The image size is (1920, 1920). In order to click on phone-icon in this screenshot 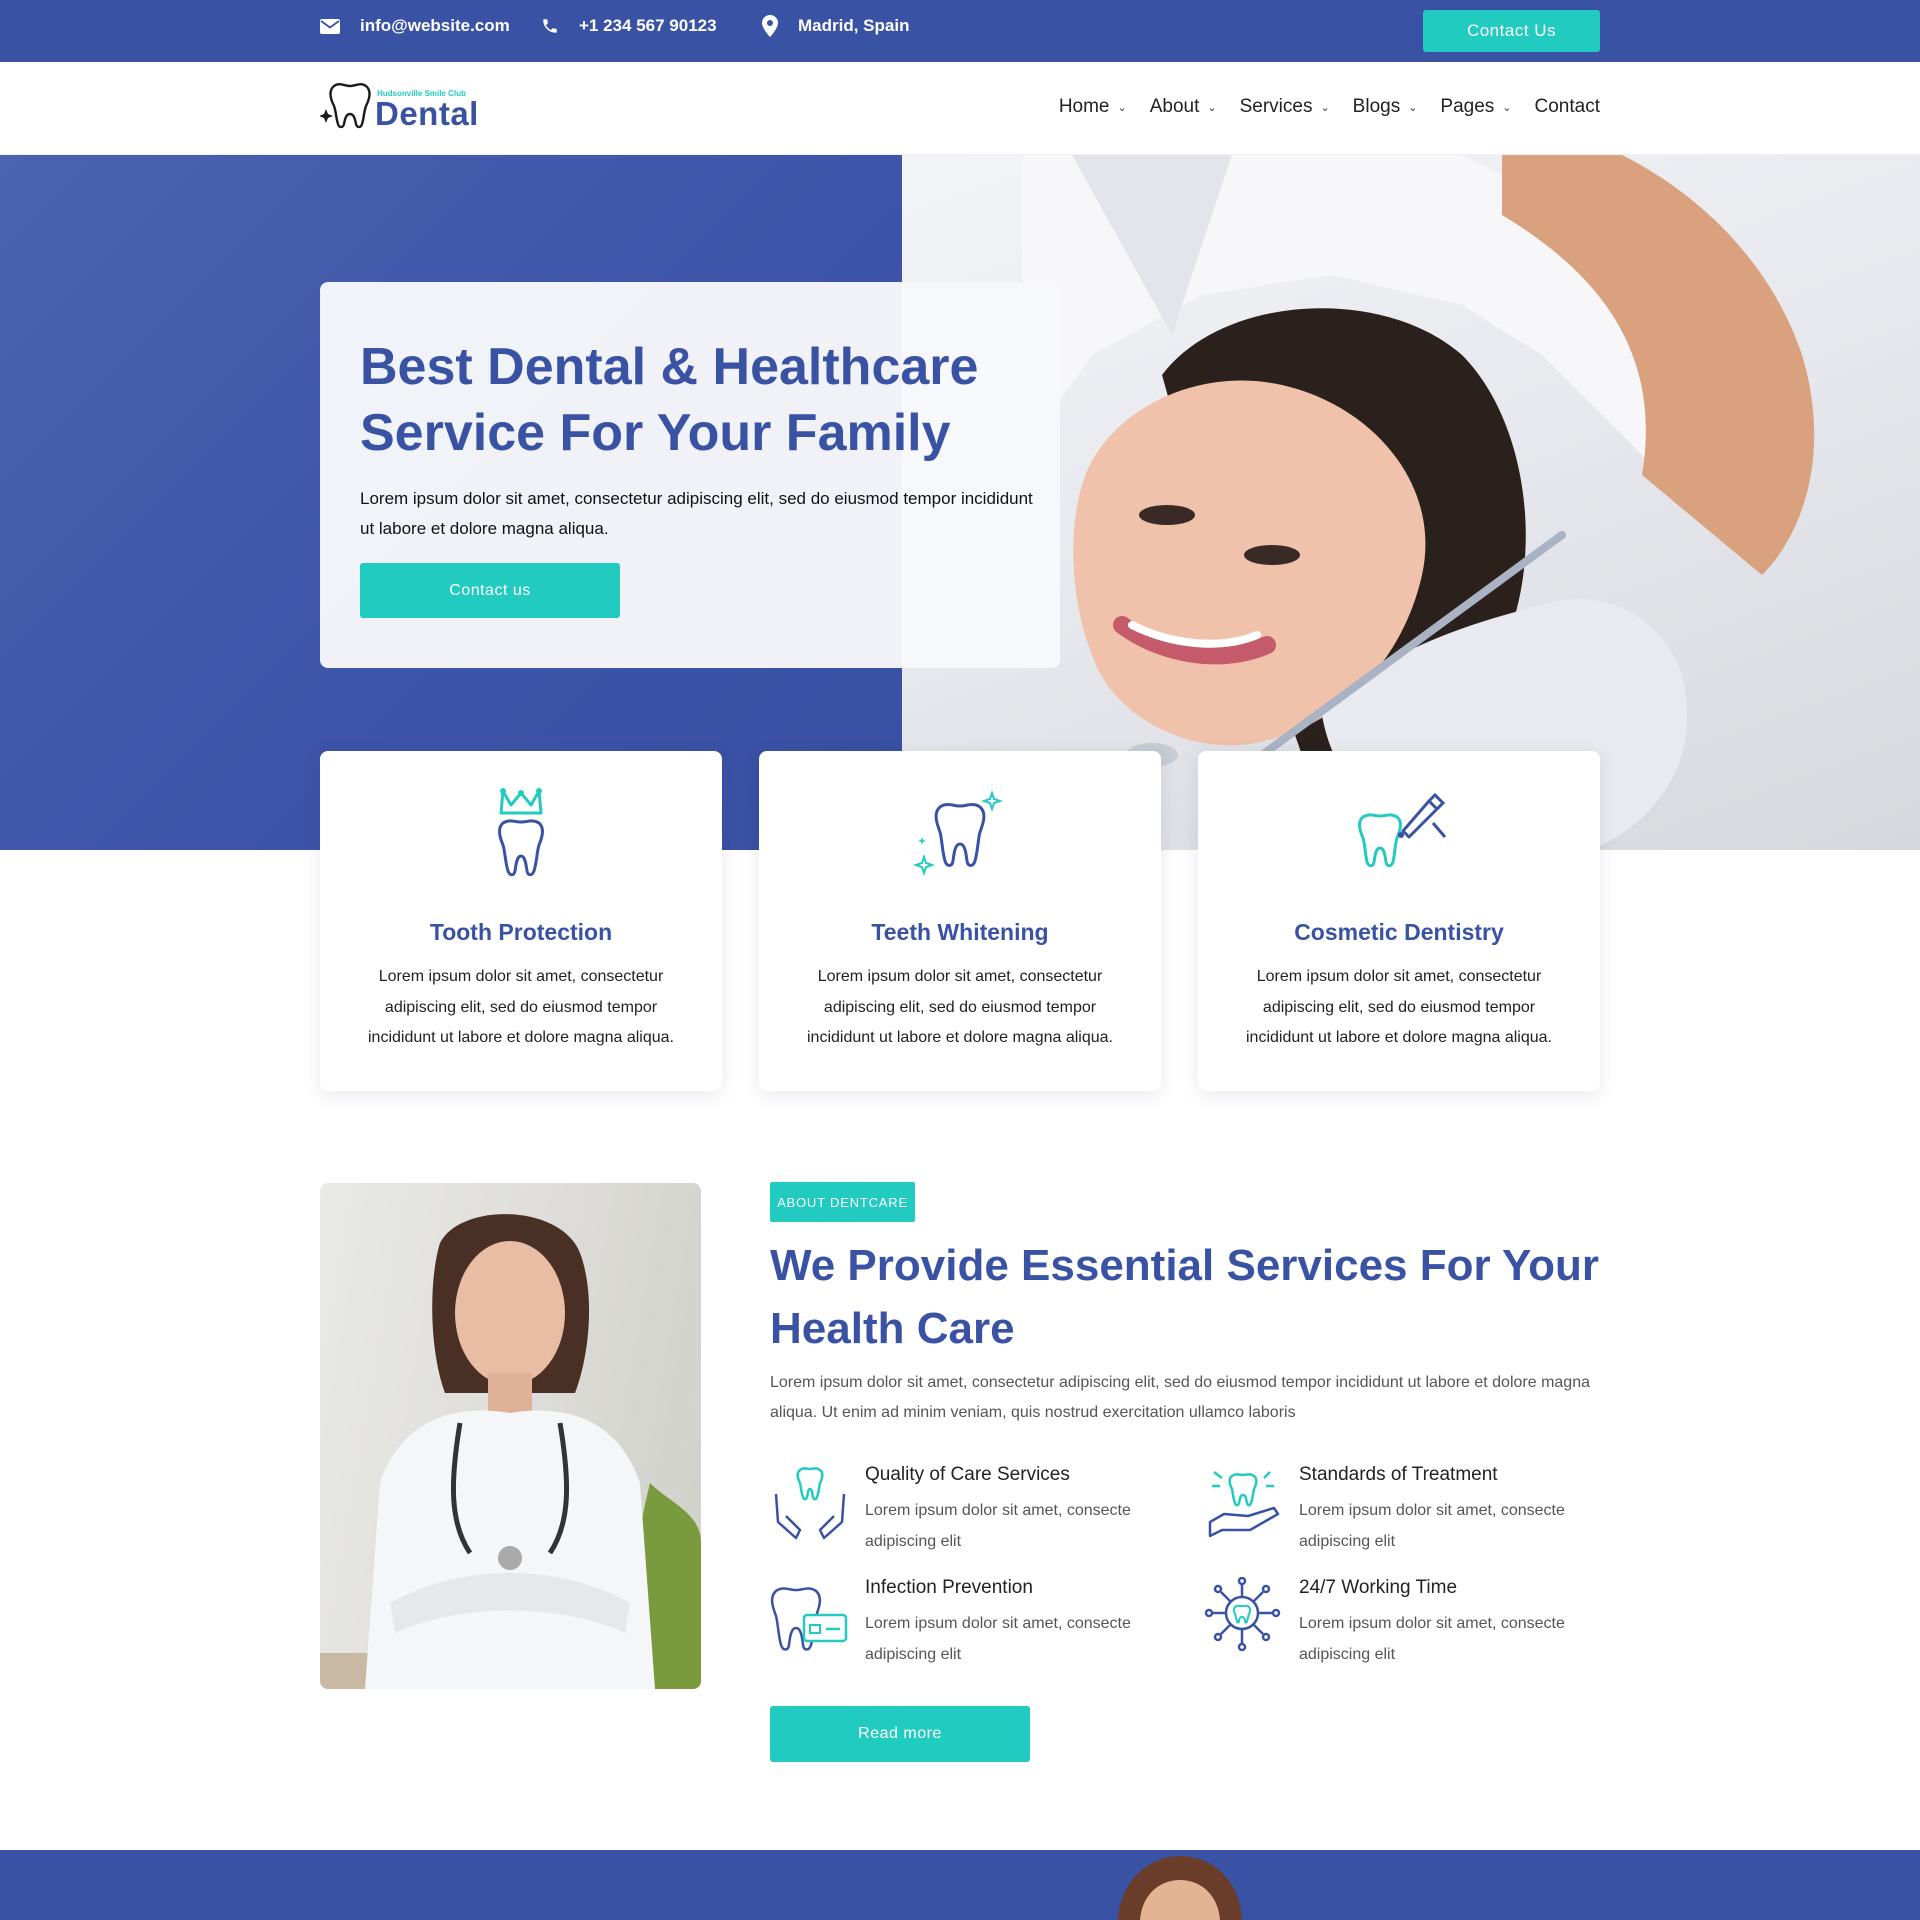, I will do `click(550, 26)`.